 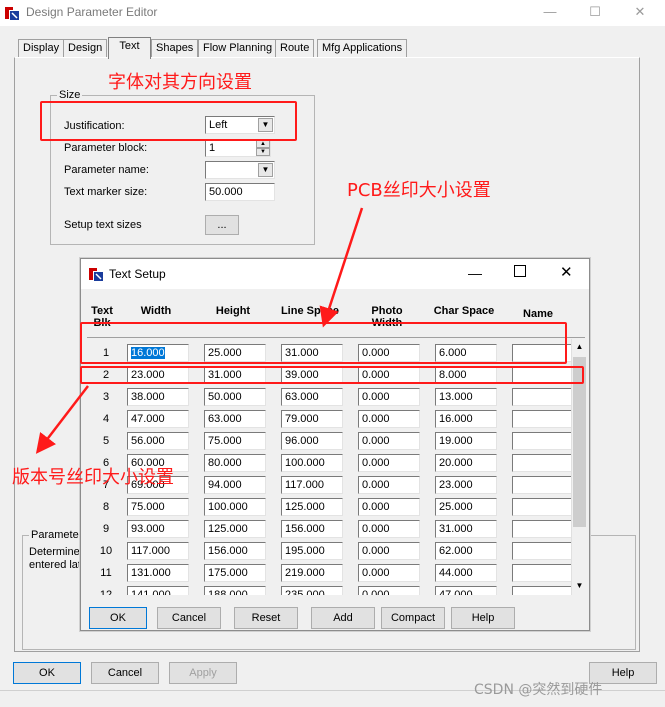 I want to click on ok-button: OK, so click(x=47, y=673).